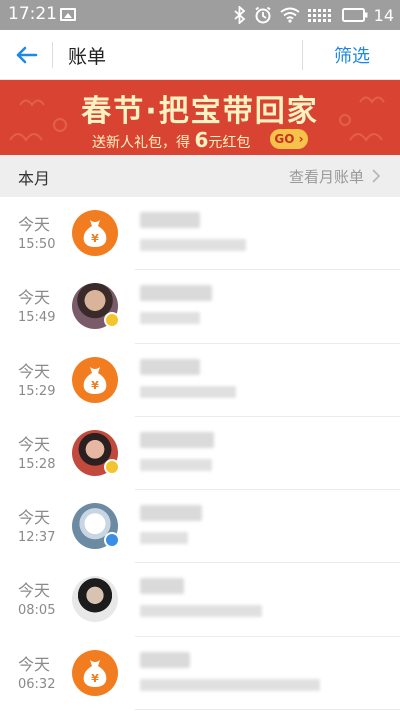  What do you see at coordinates (37, 244) in the screenshot?
I see `transaction-time: 15:50` at bounding box center [37, 244].